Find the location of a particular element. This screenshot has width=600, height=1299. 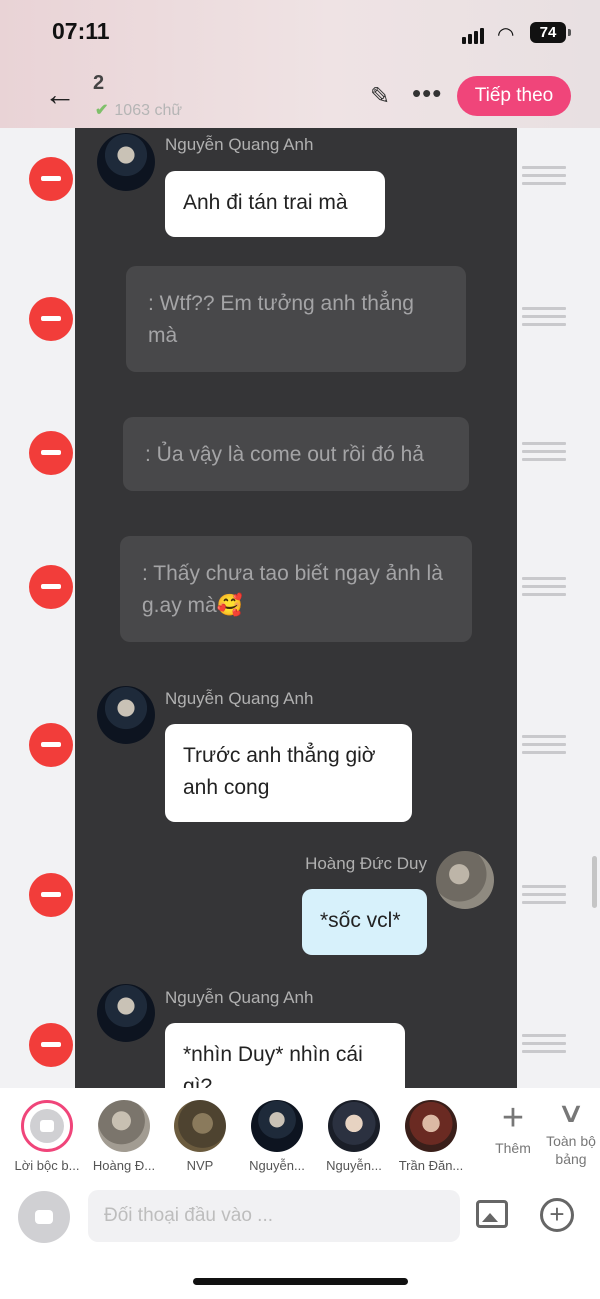

chevron-down-icon: ∨ is located at coordinates (571, 1112).